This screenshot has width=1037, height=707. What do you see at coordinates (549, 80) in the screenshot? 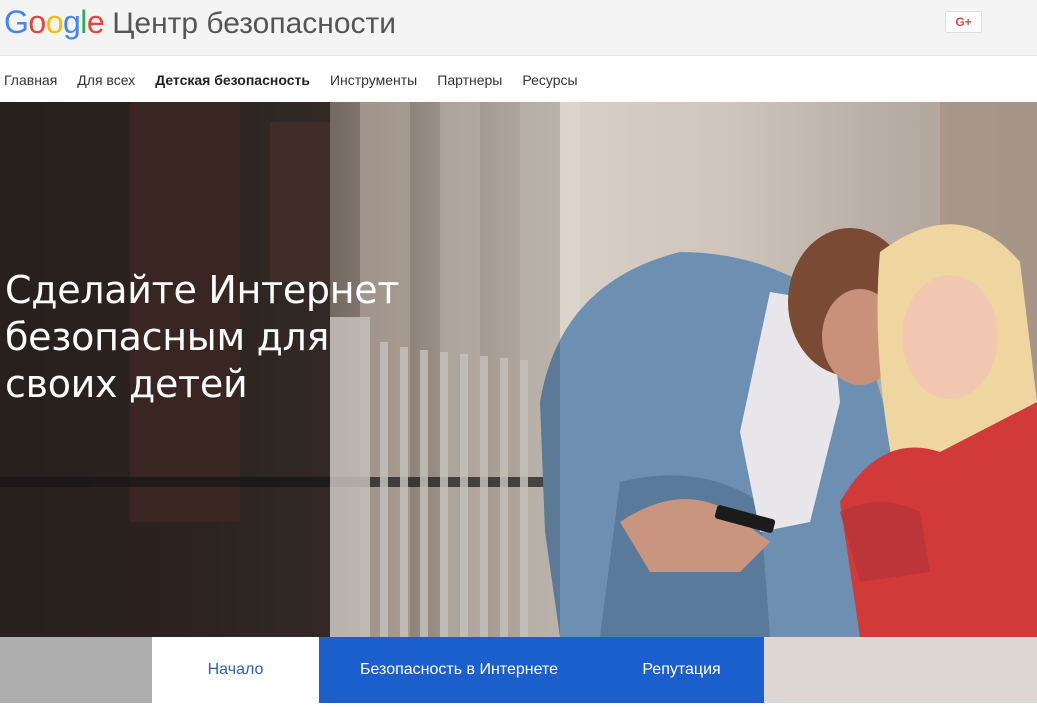
I see `nav-item-resources: Ресурсы` at bounding box center [549, 80].